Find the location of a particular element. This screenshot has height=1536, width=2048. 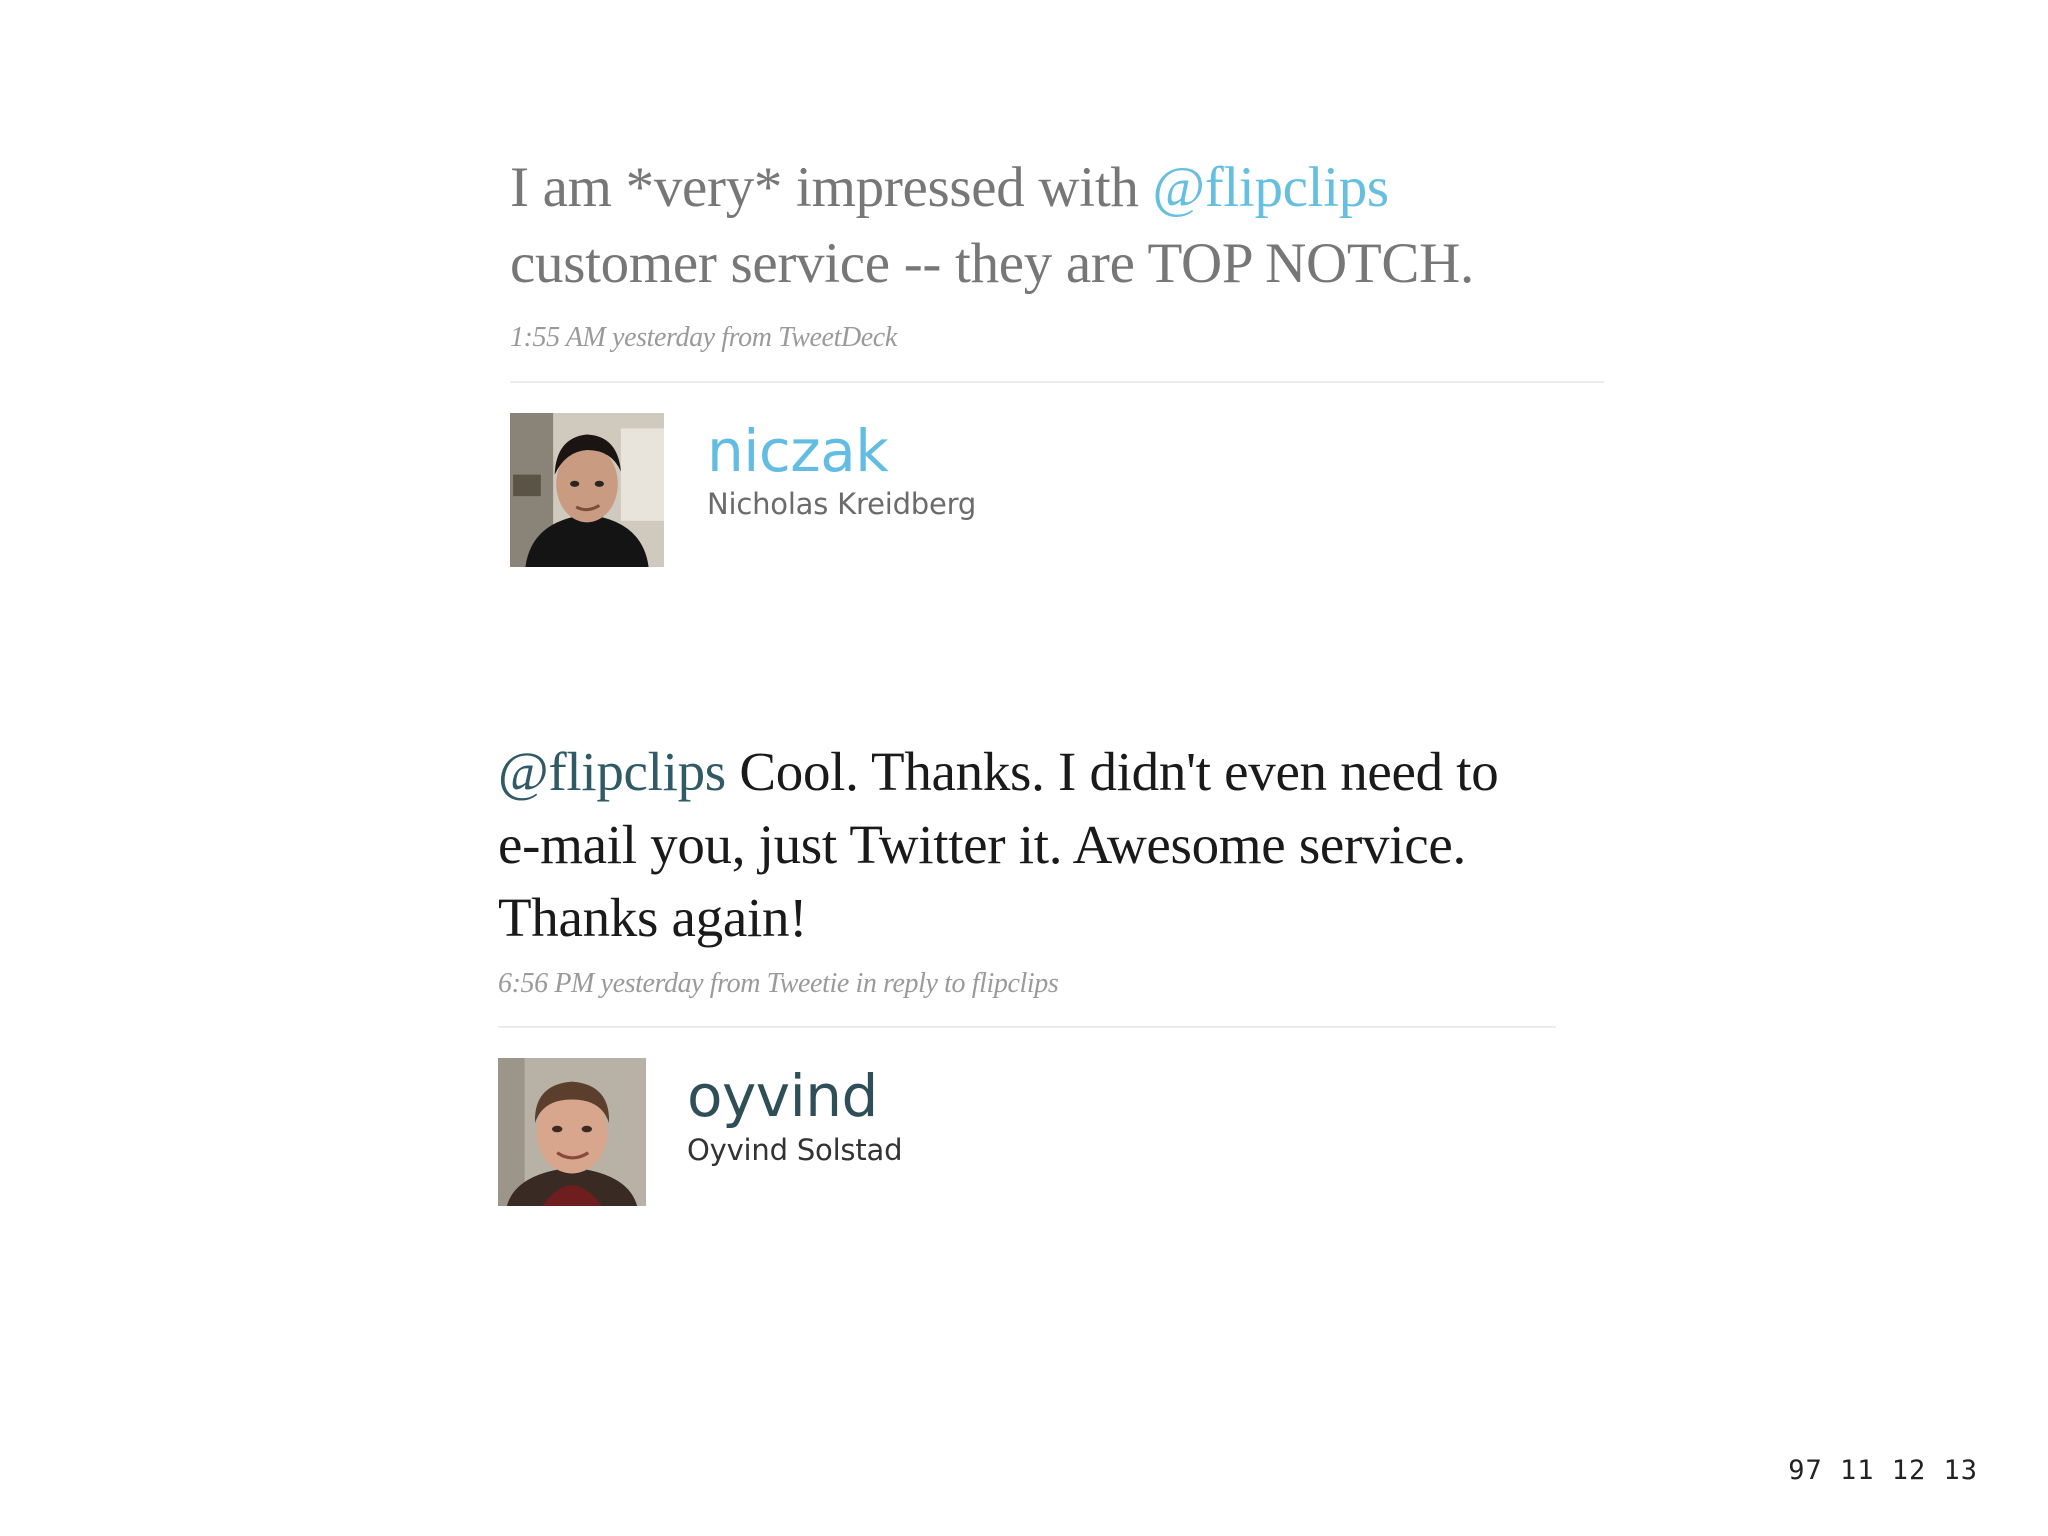

author-names: niczak Nicholas Kreidberg is located at coordinates (842, 467).